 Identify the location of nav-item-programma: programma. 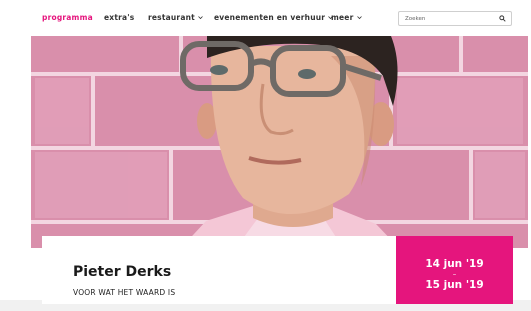
(67, 17).